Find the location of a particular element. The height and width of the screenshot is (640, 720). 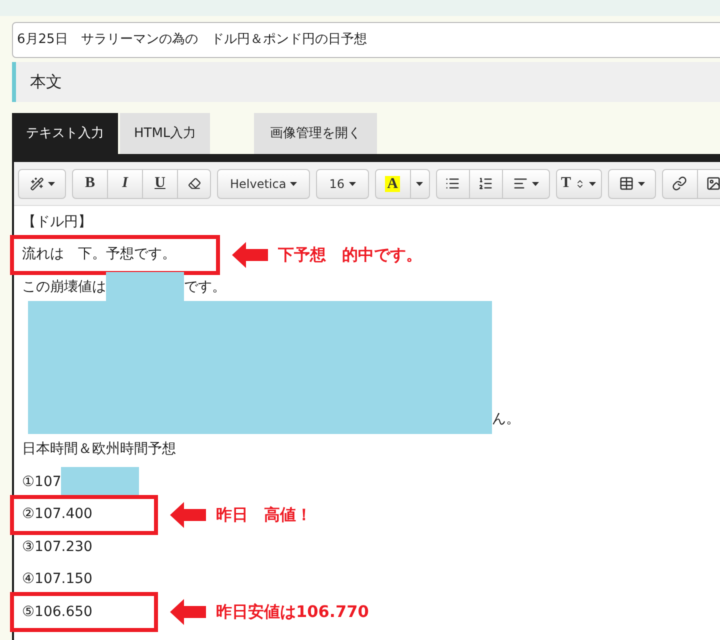

dropdown-button: Helvetica is located at coordinates (263, 183).